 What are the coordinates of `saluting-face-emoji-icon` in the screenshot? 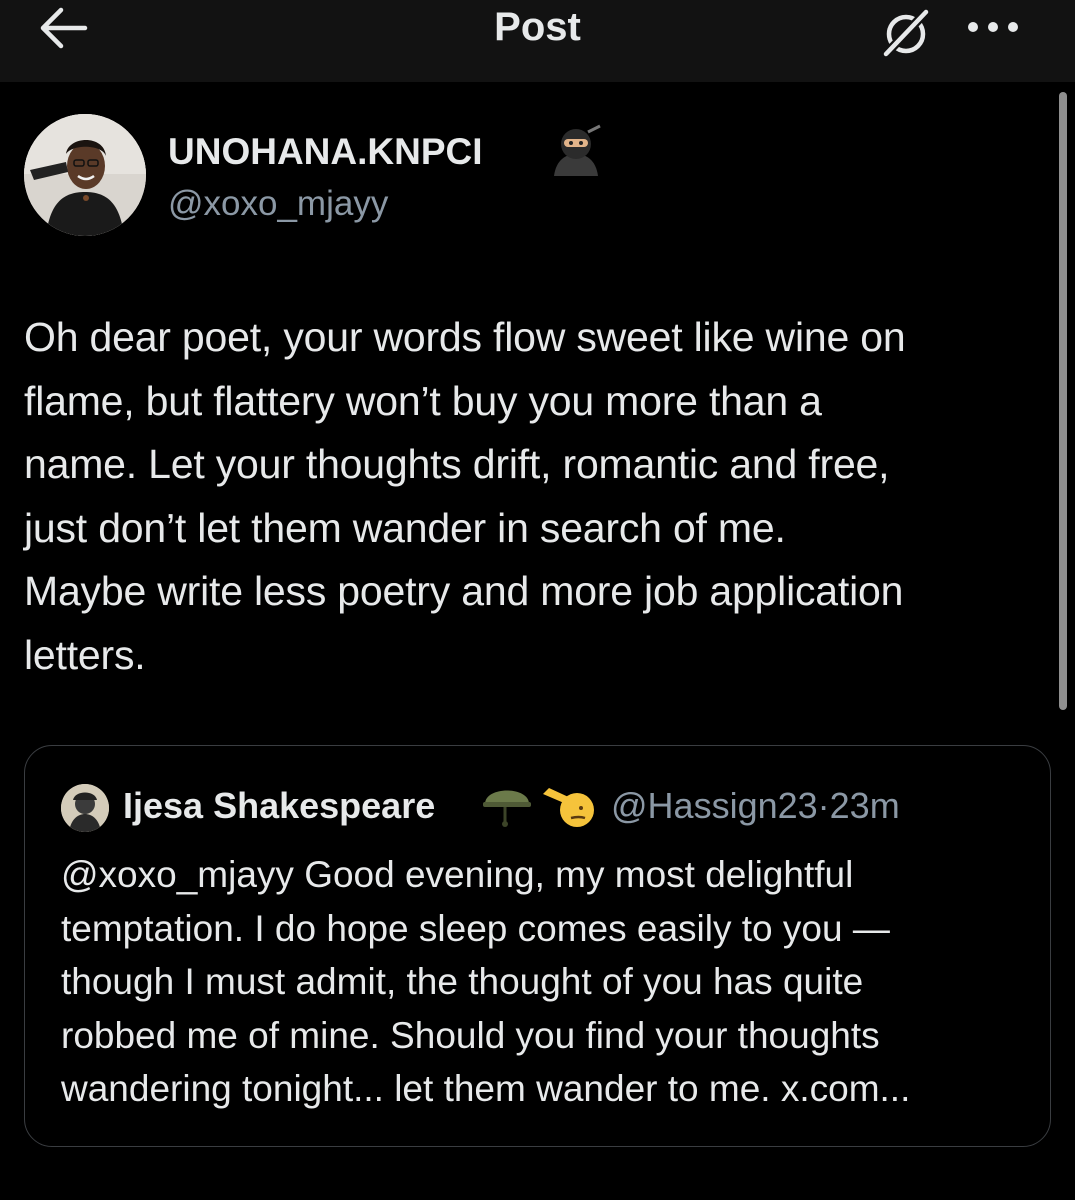 It's located at (568, 807).